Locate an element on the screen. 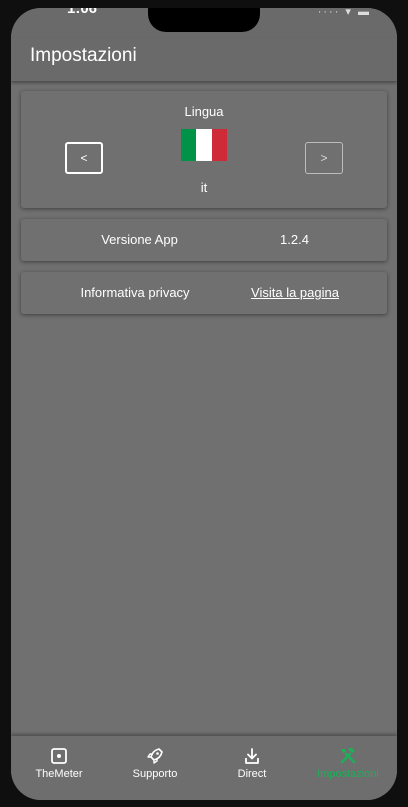 This screenshot has width=408, height=807. nav-item-supporto: Supporto is located at coordinates (155, 765).